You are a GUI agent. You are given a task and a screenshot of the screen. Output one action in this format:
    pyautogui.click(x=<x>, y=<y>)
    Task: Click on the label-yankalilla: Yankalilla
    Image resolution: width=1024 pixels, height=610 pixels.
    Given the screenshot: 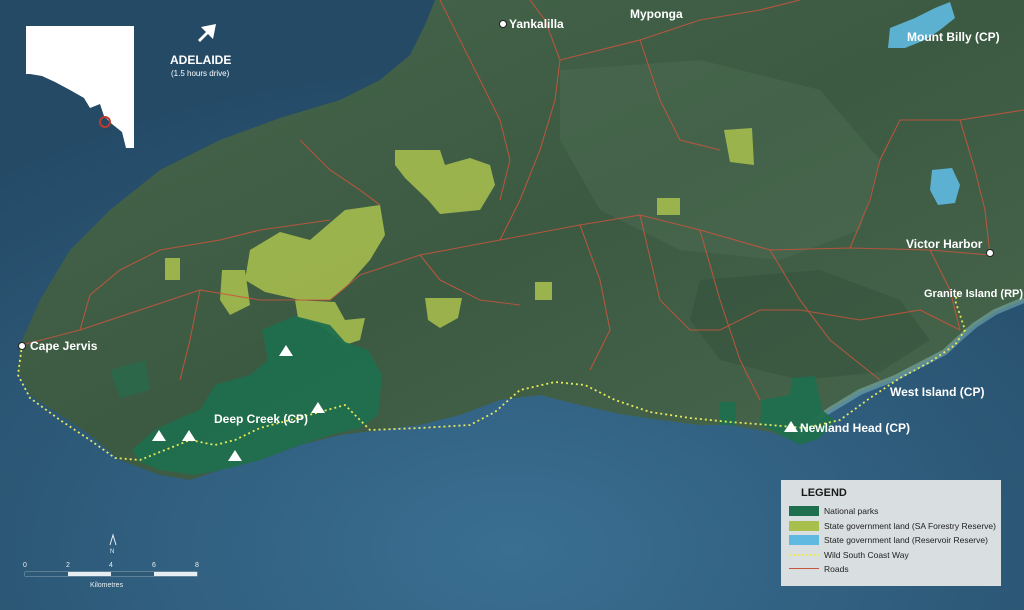 What is the action you would take?
    pyautogui.click(x=536, y=24)
    